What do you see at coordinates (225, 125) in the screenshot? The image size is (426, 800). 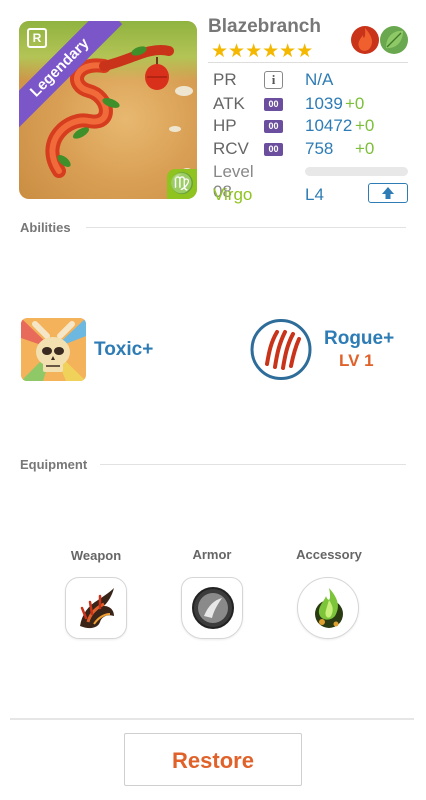 I see `hp-label: HP` at bounding box center [225, 125].